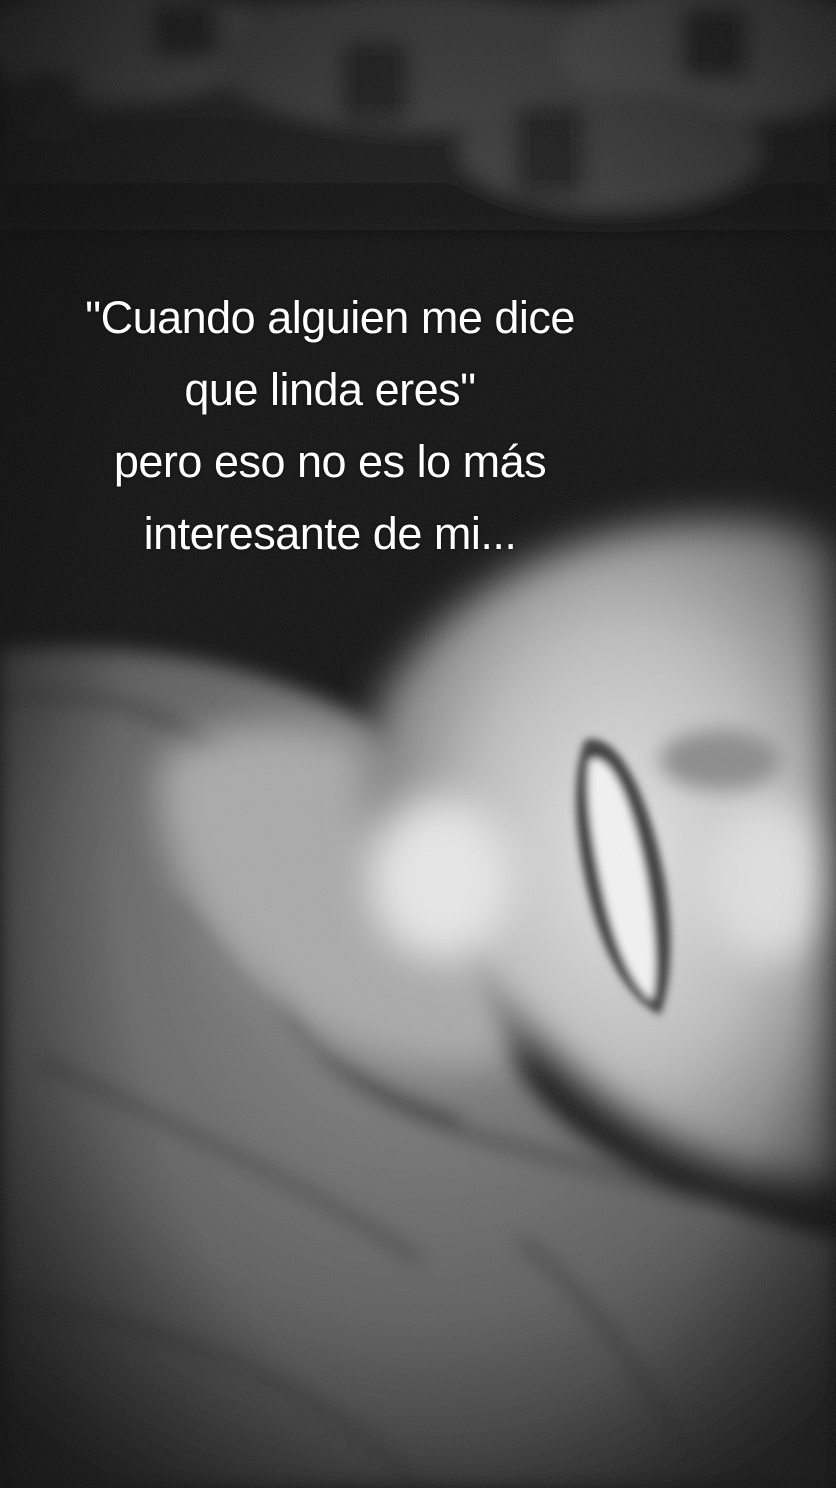 This screenshot has width=836, height=1488. Describe the element at coordinates (330, 389) in the screenshot. I see `caption-line-2: que linda eres"` at that location.